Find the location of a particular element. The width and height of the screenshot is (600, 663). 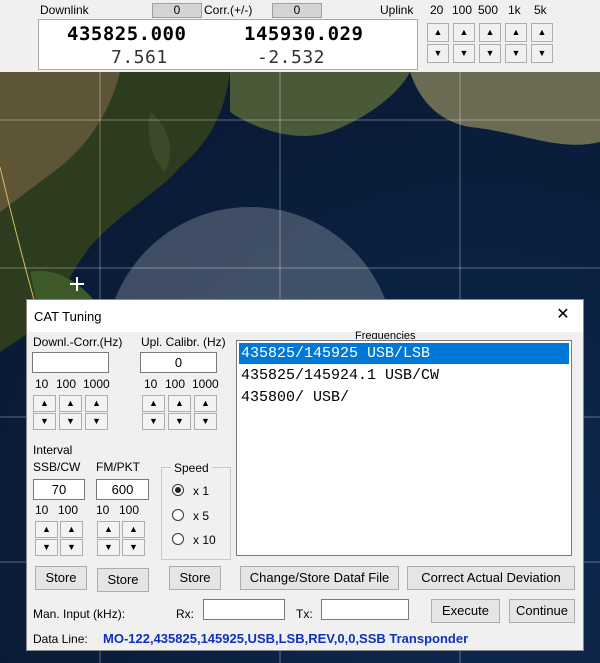

step-1k-up-button: ▲ is located at coordinates (516, 32).